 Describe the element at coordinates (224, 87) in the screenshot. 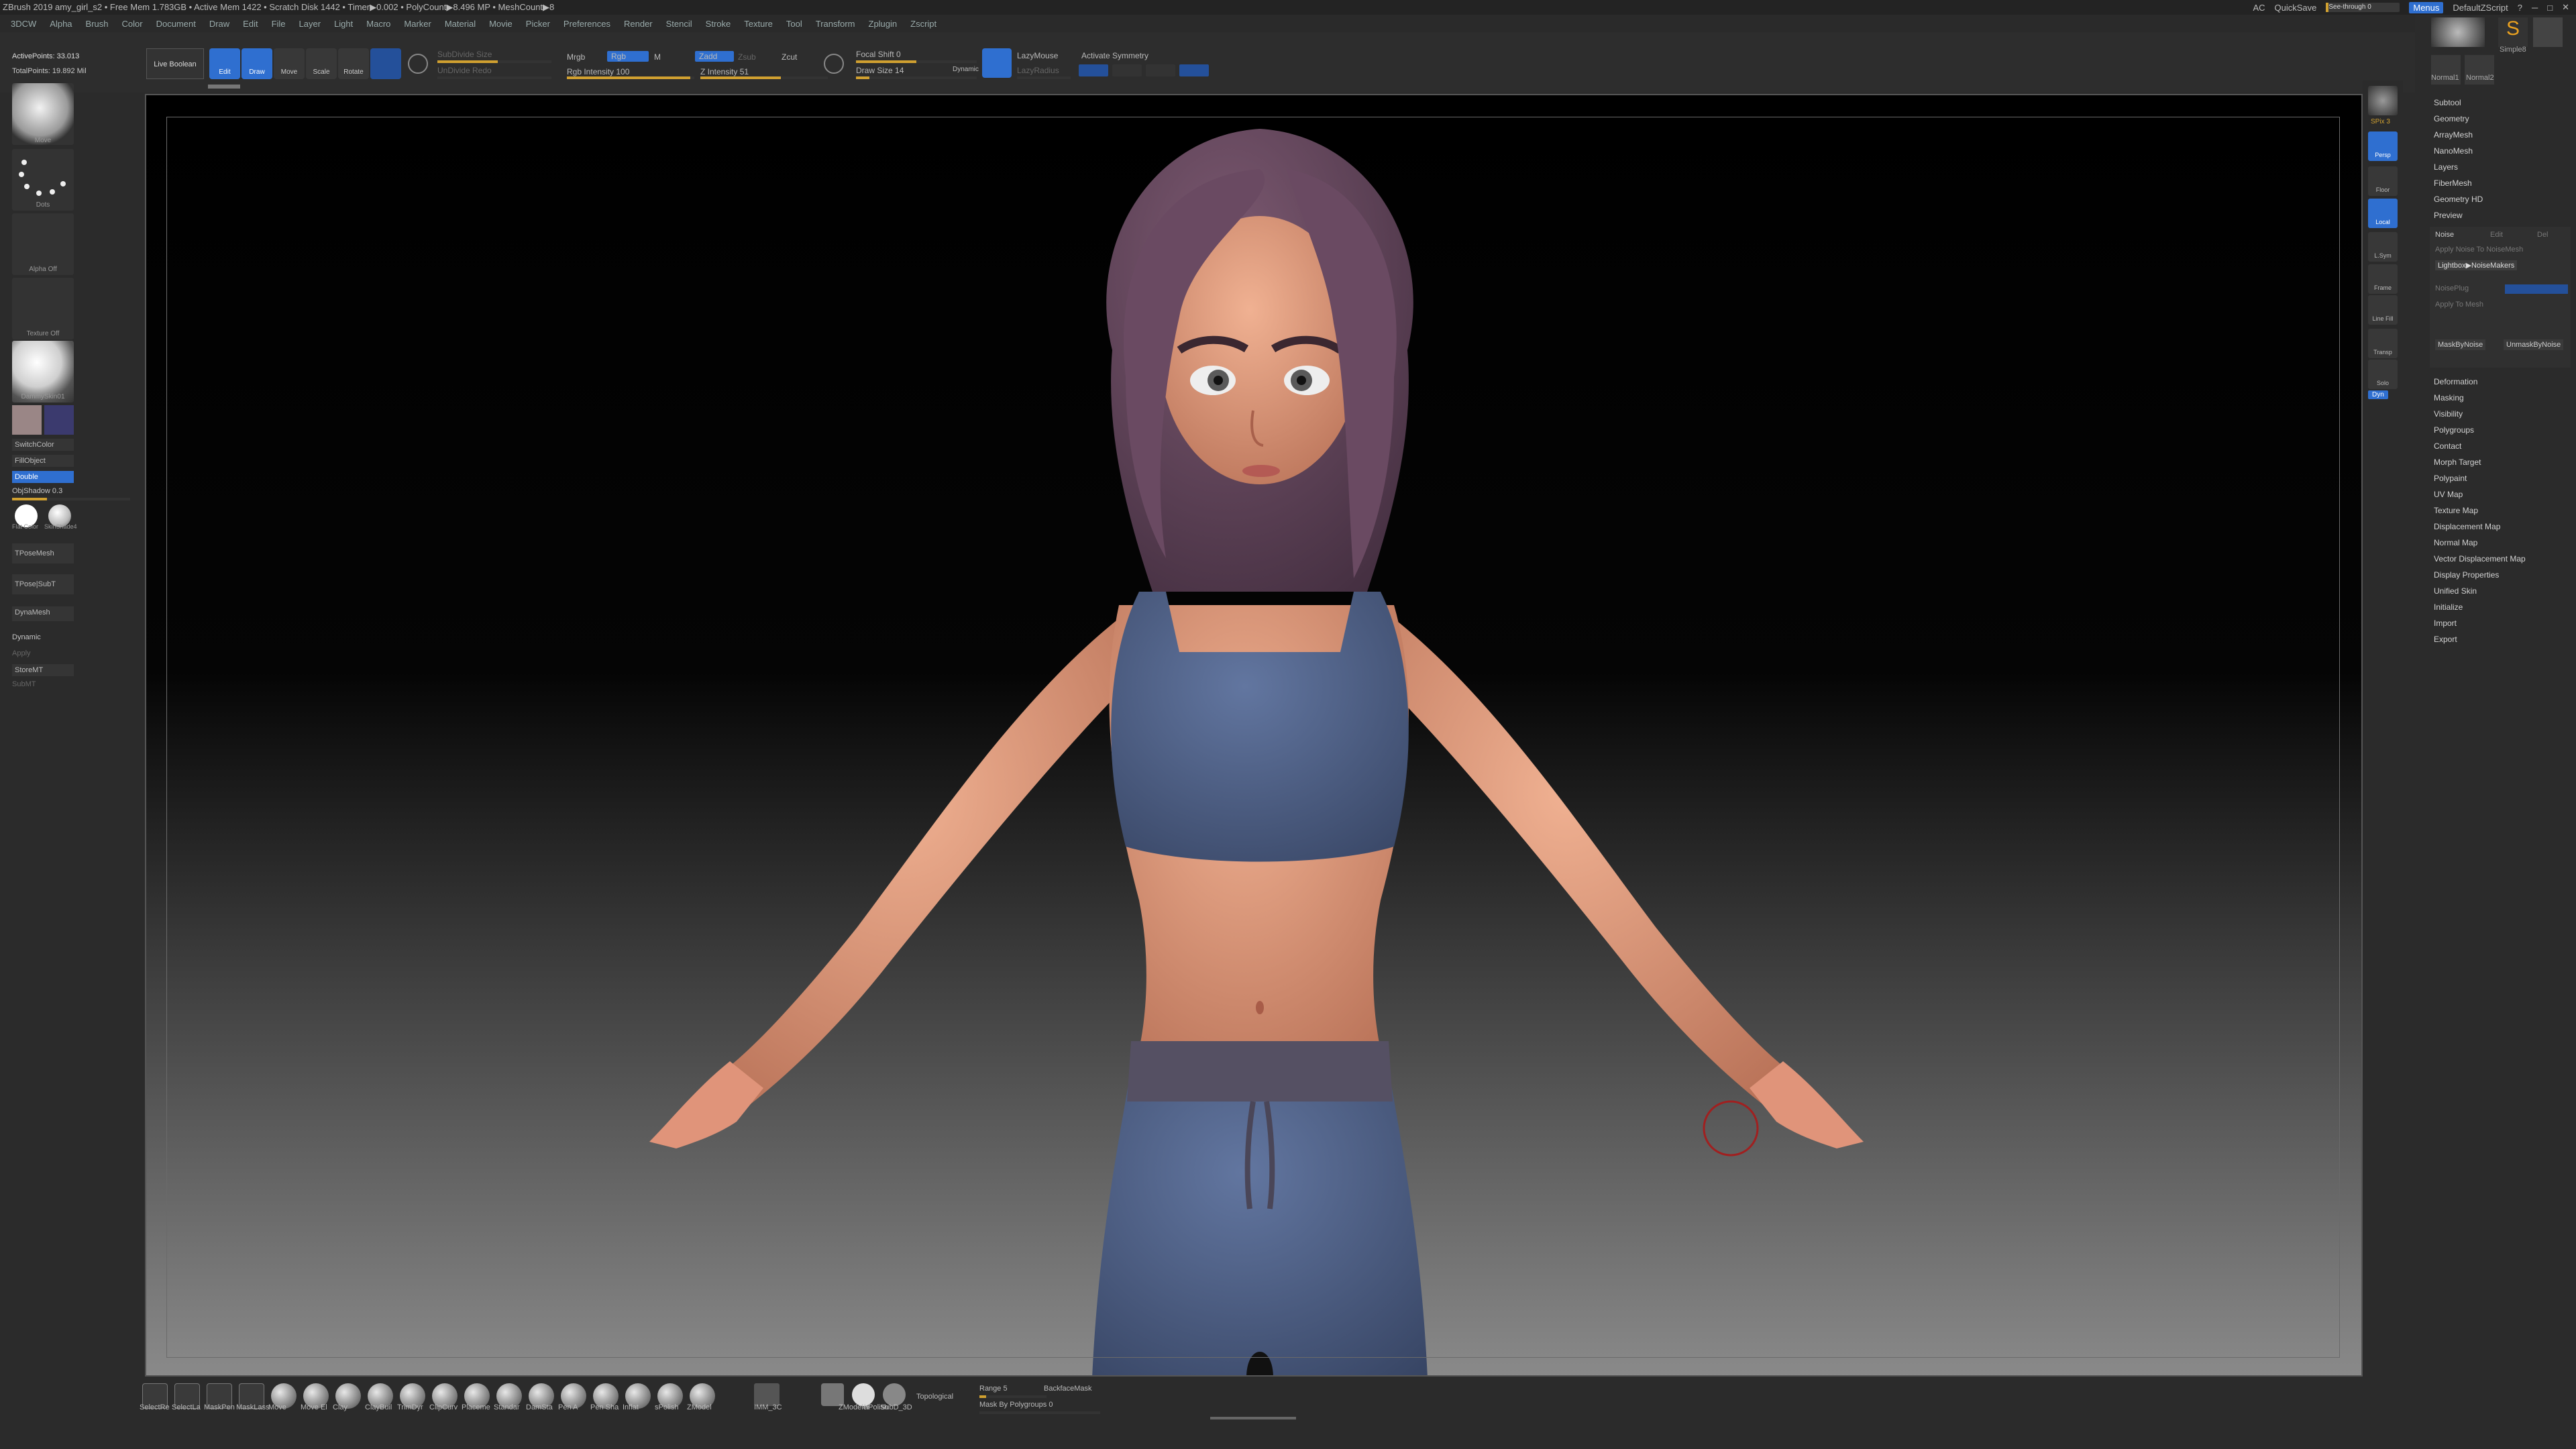

I see `shelf-scroll-handle` at that location.